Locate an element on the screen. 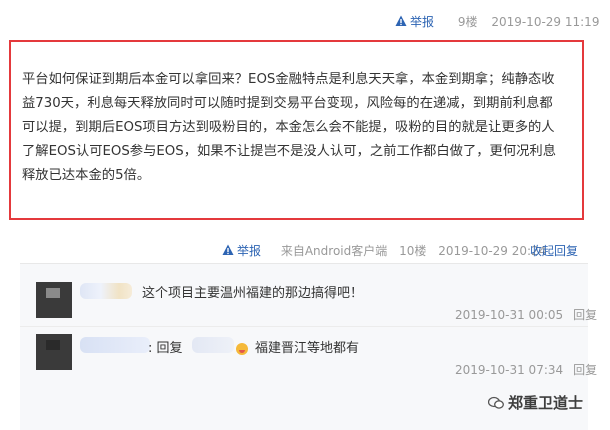 The height and width of the screenshot is (430, 610). floor-number: 9楼 is located at coordinates (467, 22).